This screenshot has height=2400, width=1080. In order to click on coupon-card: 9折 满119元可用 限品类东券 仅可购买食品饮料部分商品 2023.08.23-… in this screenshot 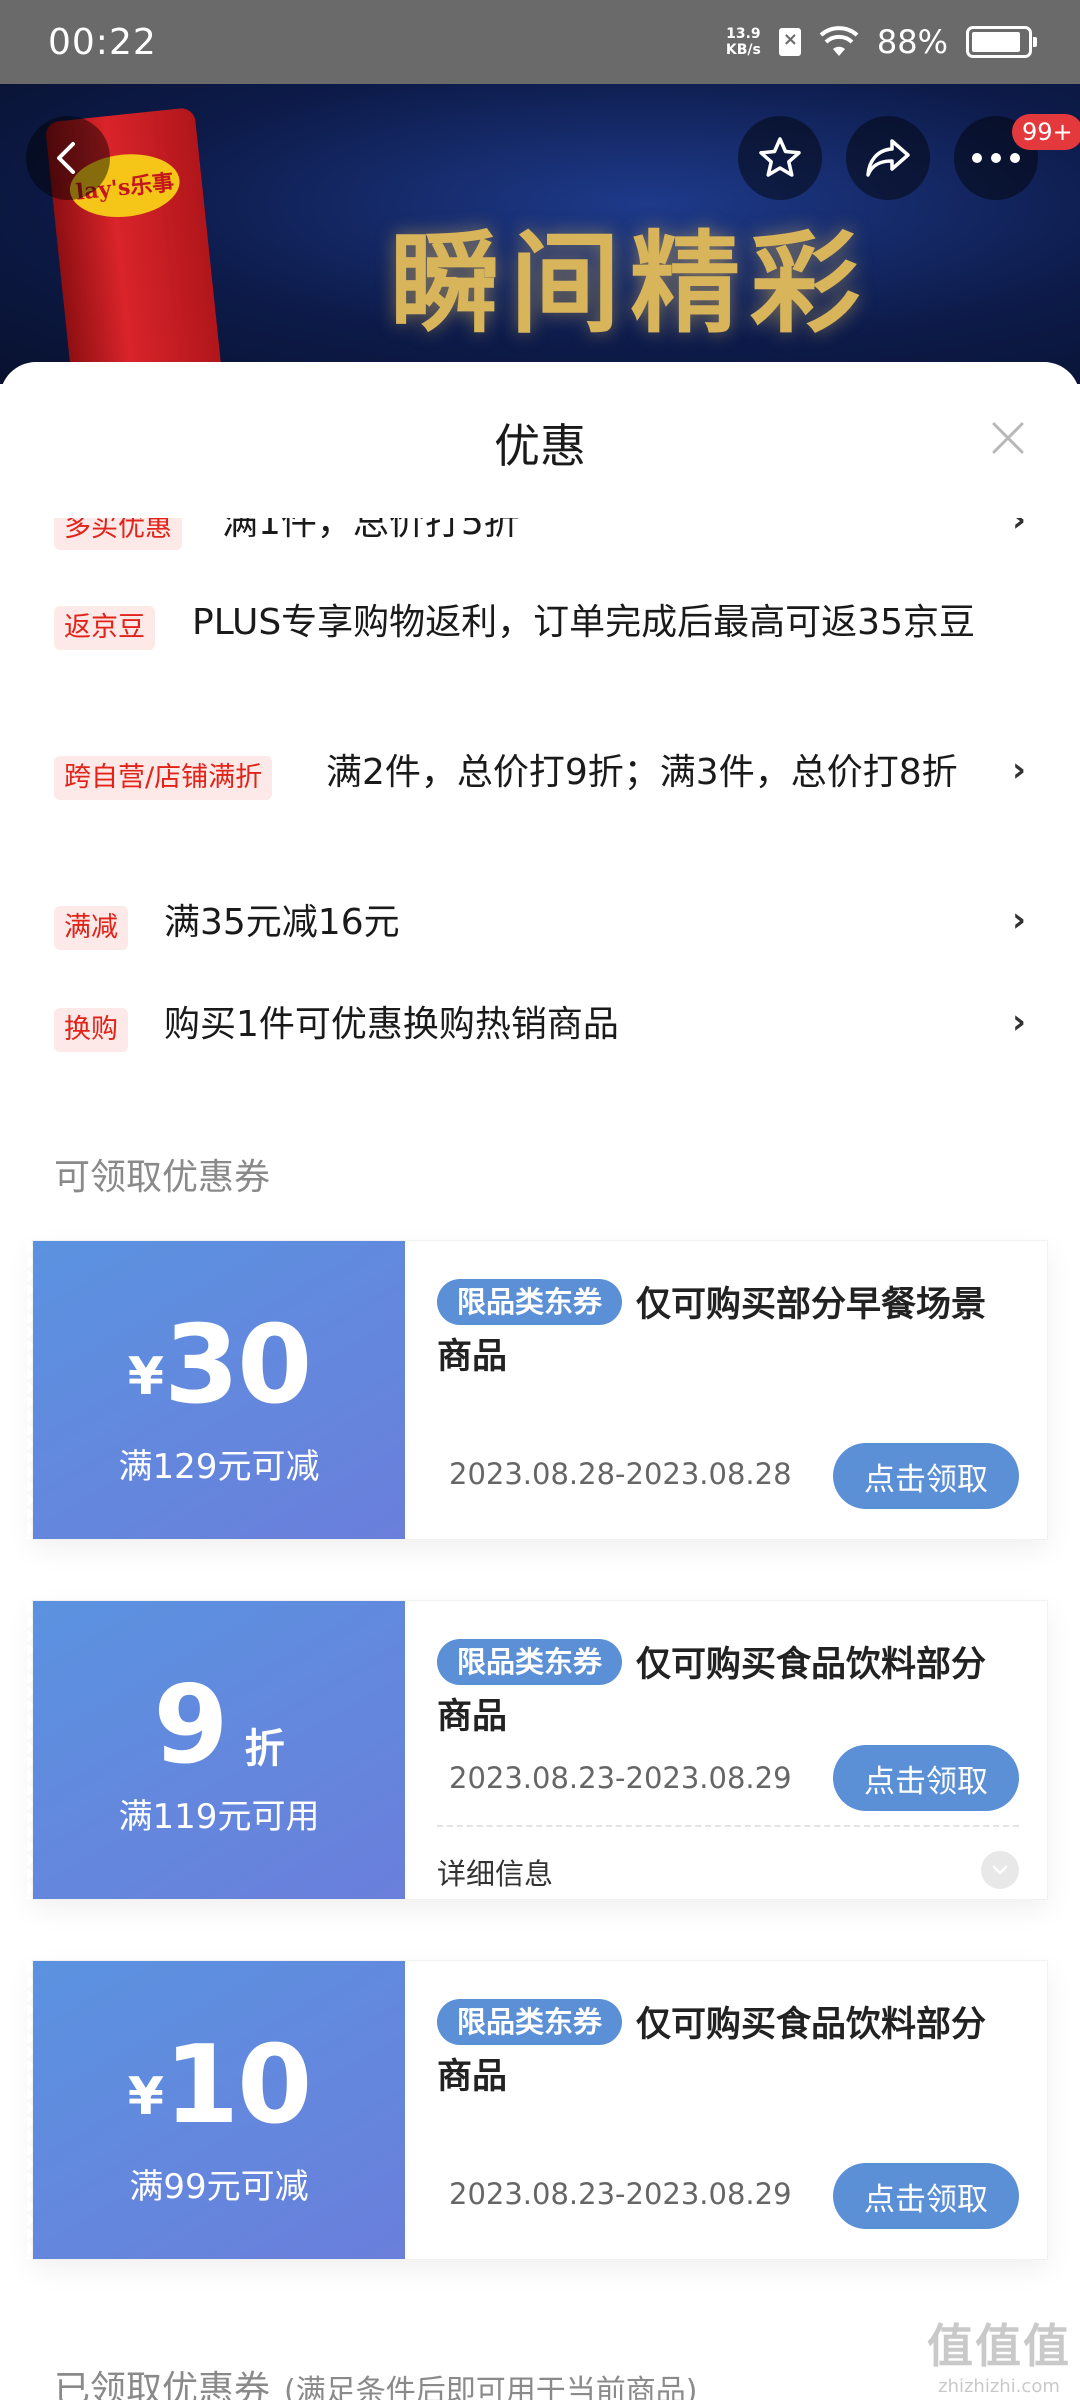, I will do `click(537, 1750)`.